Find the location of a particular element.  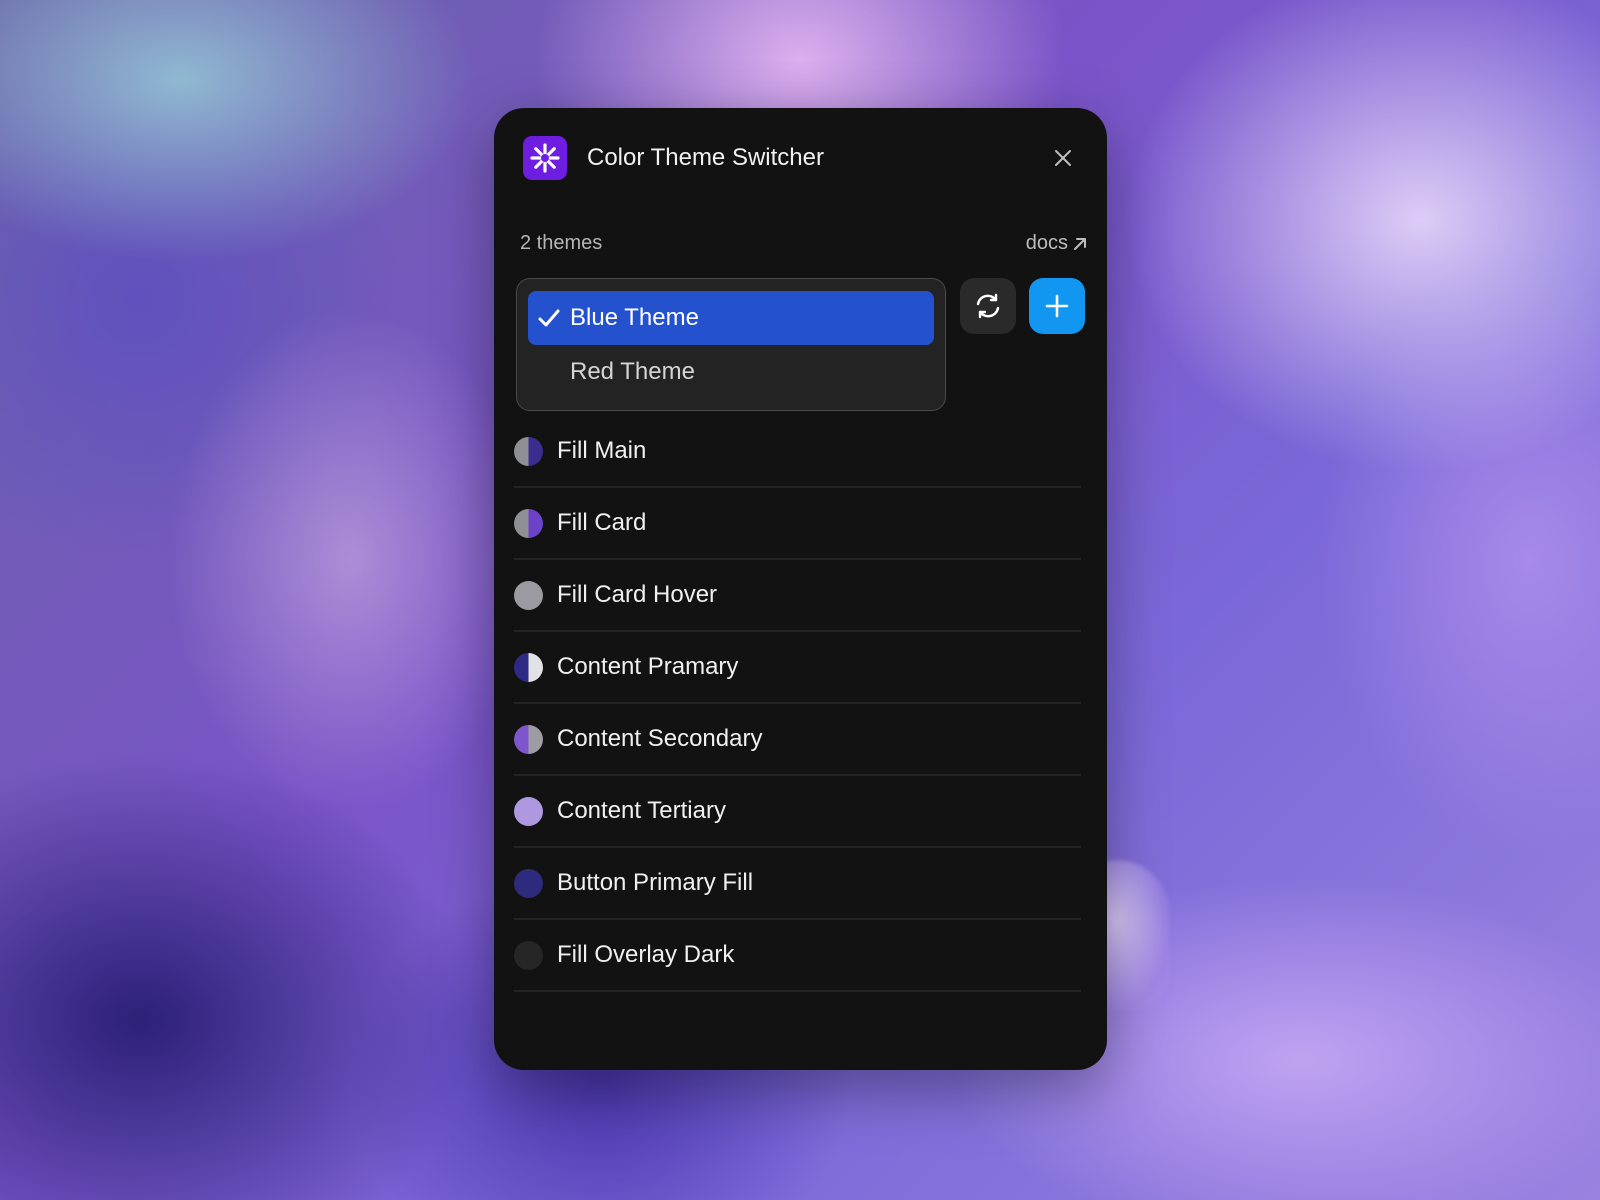

token-row: Fill Card Hover is located at coordinates (797, 596).